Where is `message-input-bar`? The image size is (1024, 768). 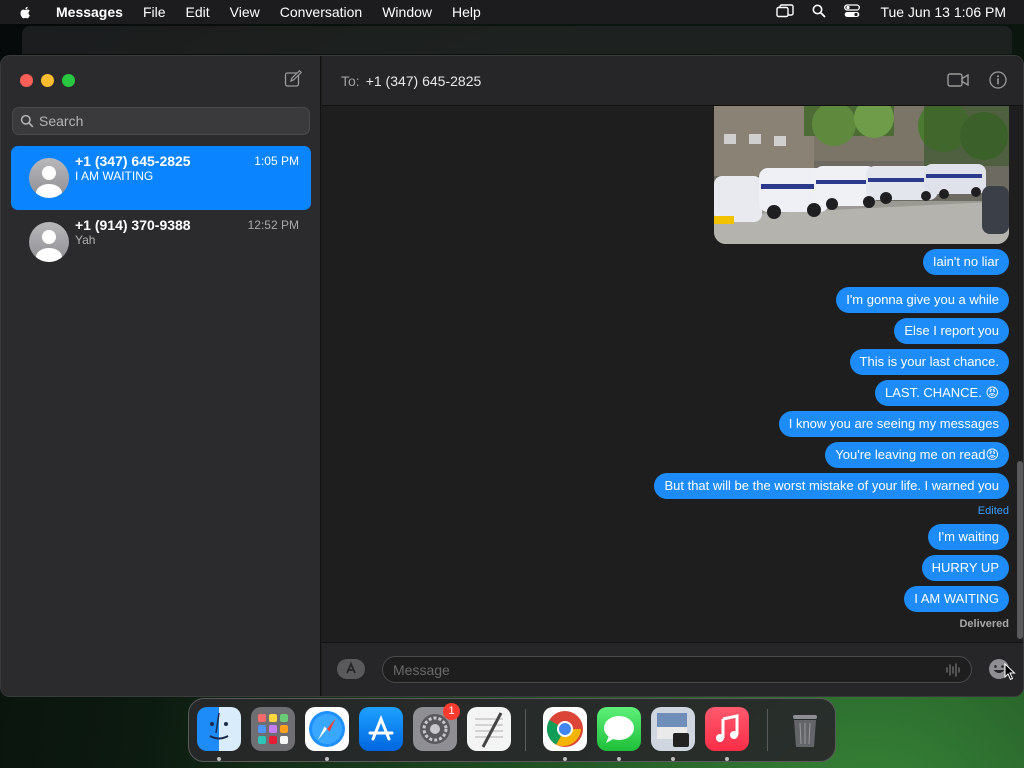
message-input-bar is located at coordinates (672, 669).